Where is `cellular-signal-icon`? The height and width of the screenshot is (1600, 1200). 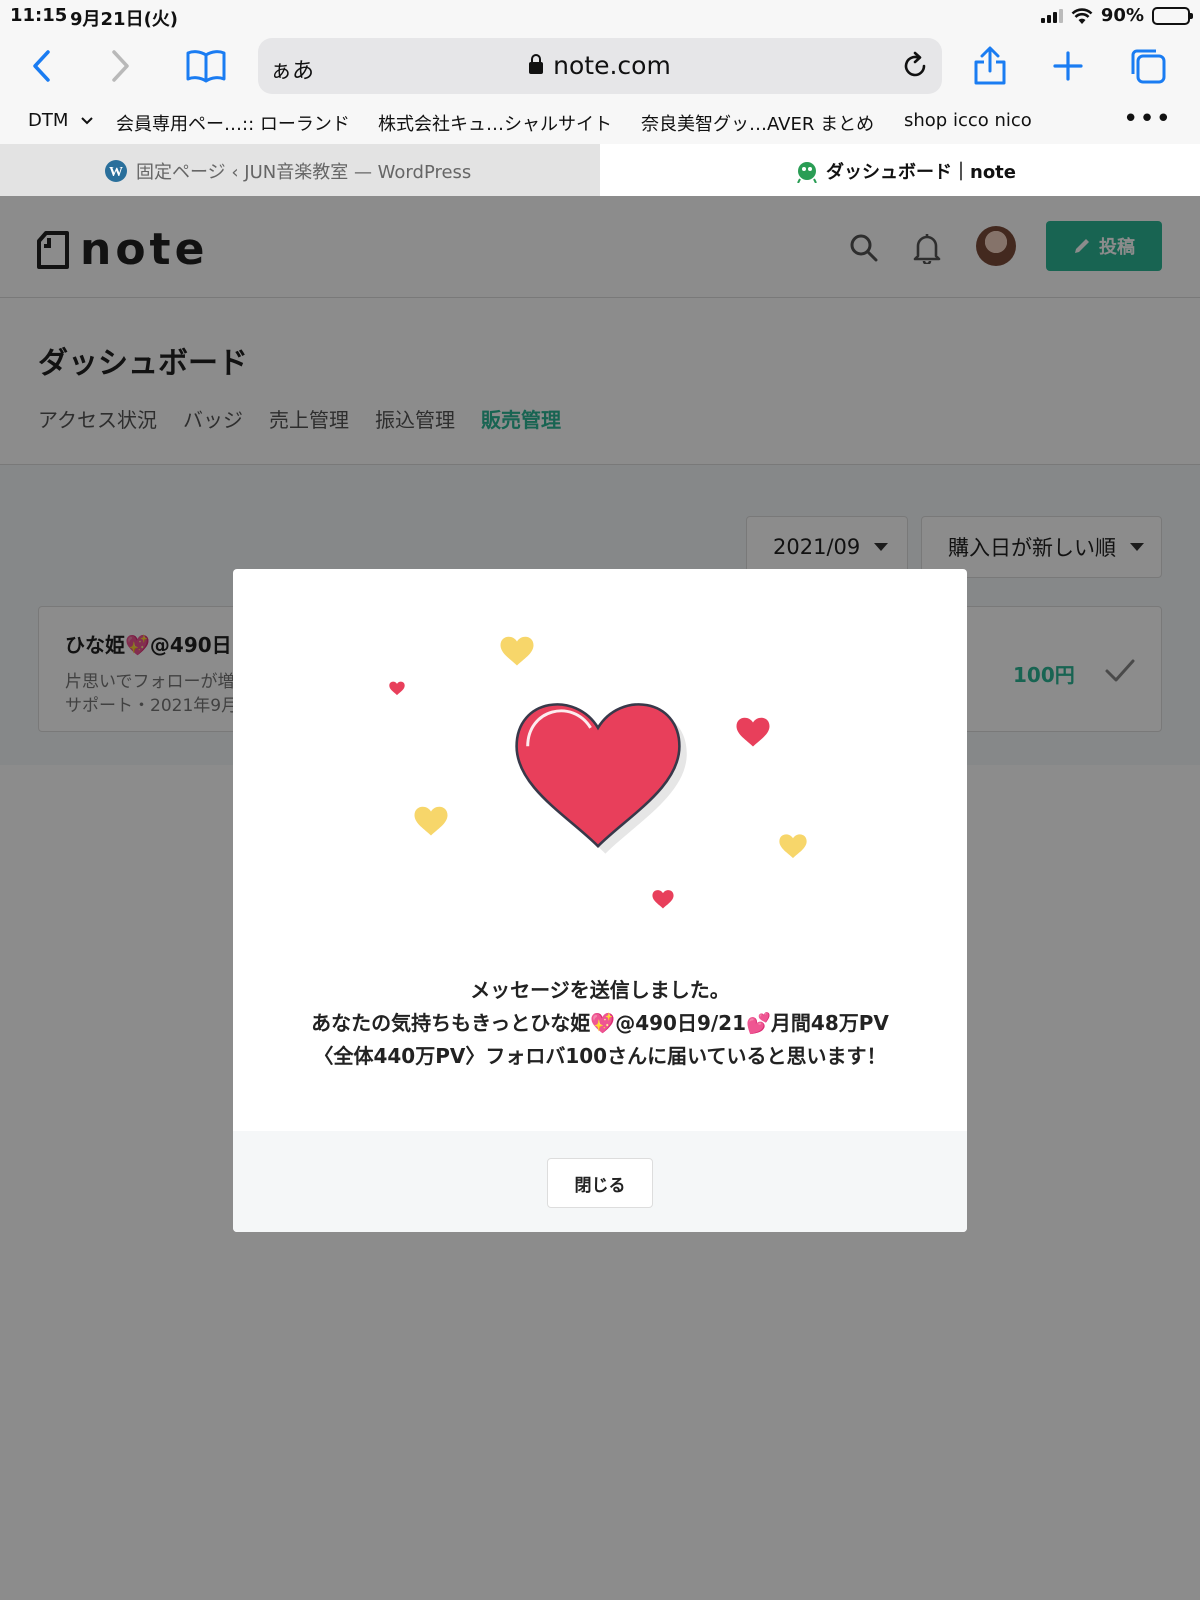 cellular-signal-icon is located at coordinates (1051, 15).